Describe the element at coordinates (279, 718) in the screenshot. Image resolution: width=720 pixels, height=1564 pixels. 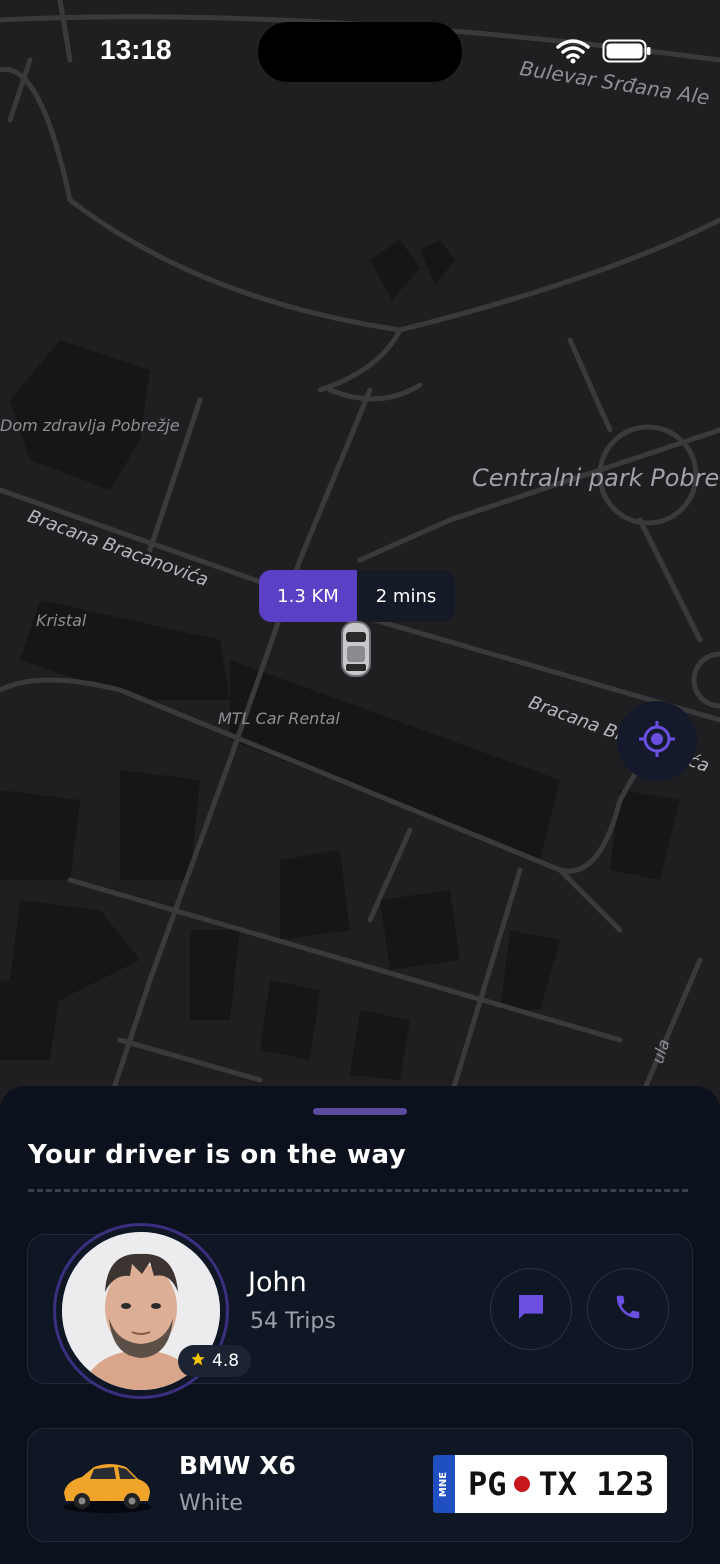
I see `map-label-car-rental: MTL Car Rental` at that location.